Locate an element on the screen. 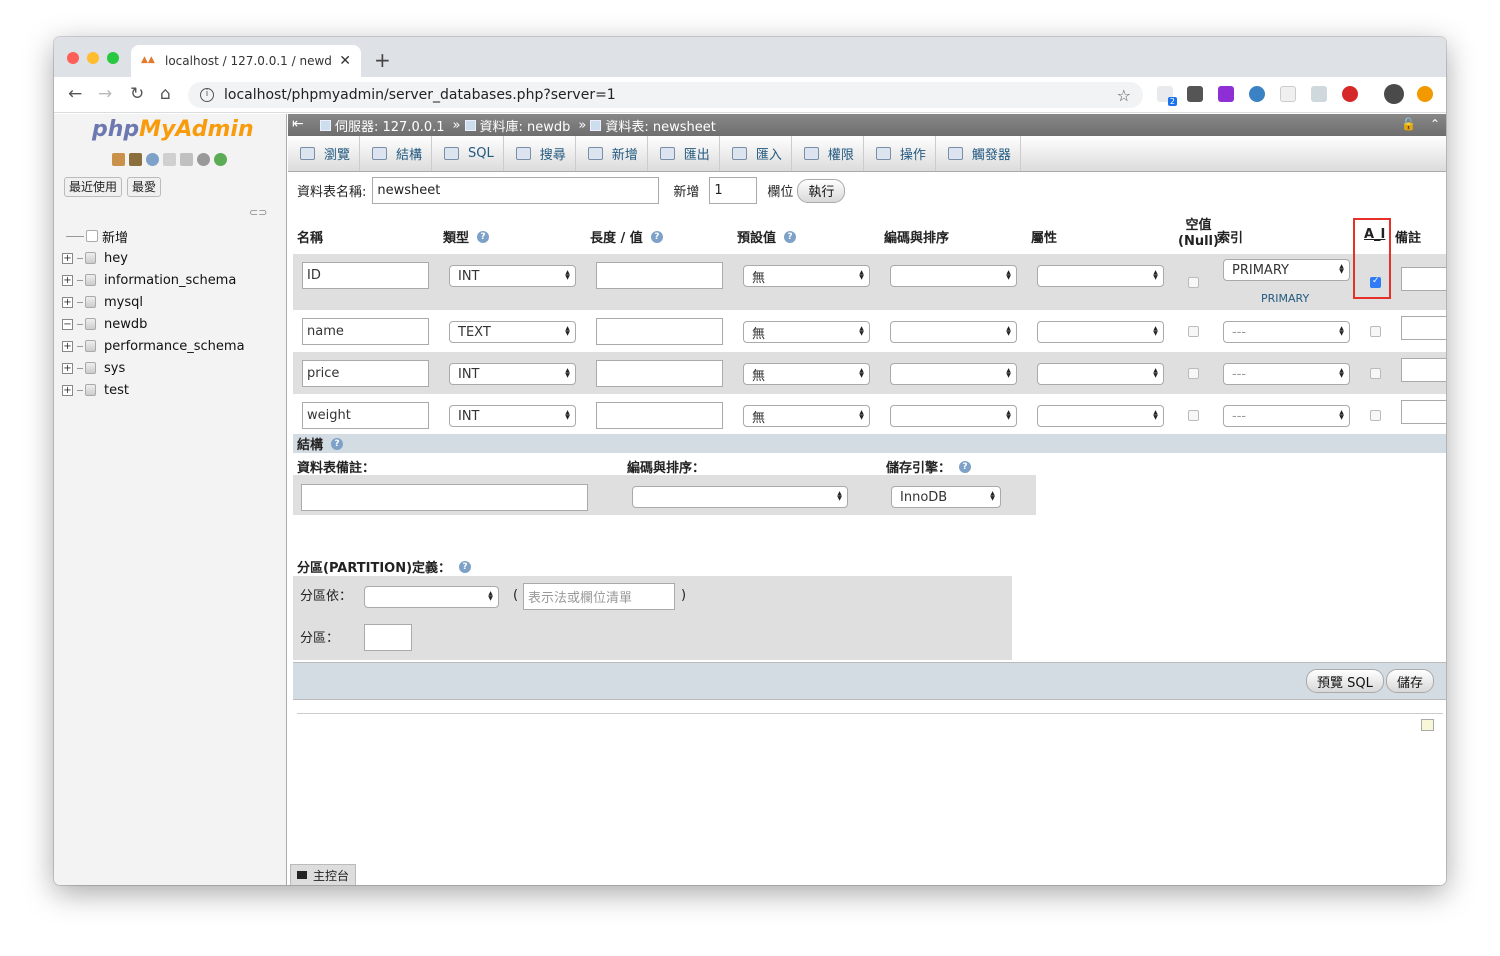  favorites-button: 最愛 is located at coordinates (144, 187).